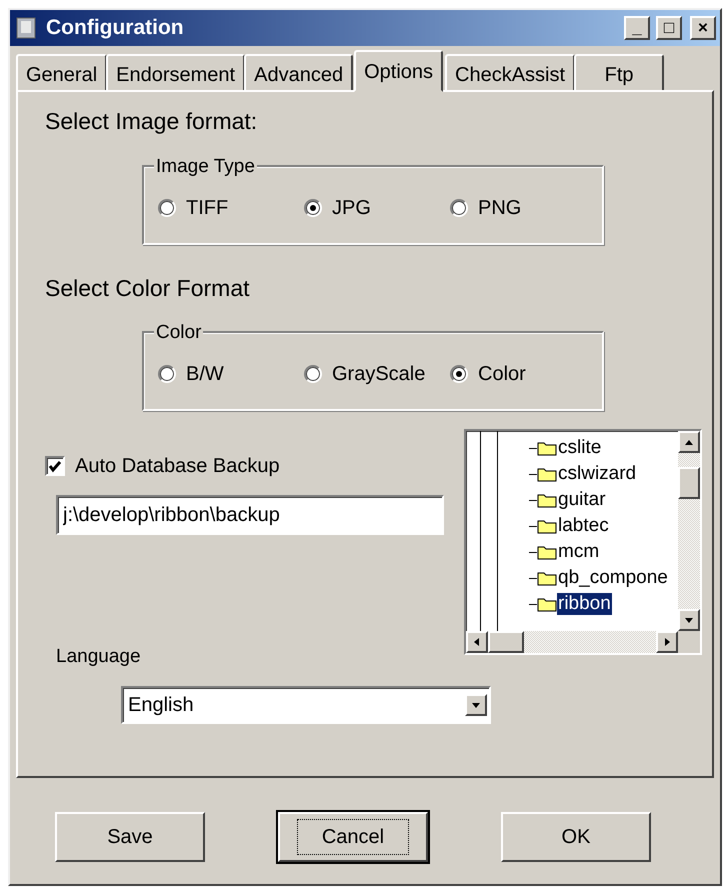 The height and width of the screenshot is (890, 726). I want to click on tree-item: mcm, so click(578, 552).